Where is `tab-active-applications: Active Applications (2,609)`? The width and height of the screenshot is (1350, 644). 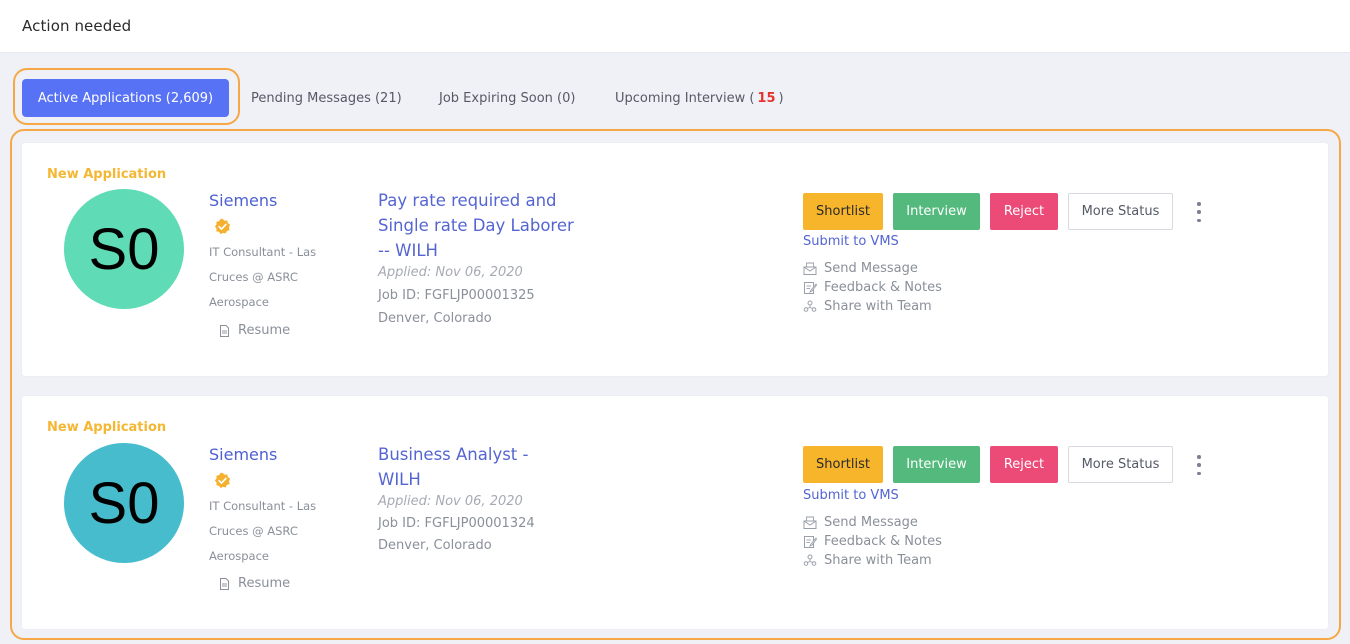
tab-active-applications: Active Applications (2,609) is located at coordinates (125, 98).